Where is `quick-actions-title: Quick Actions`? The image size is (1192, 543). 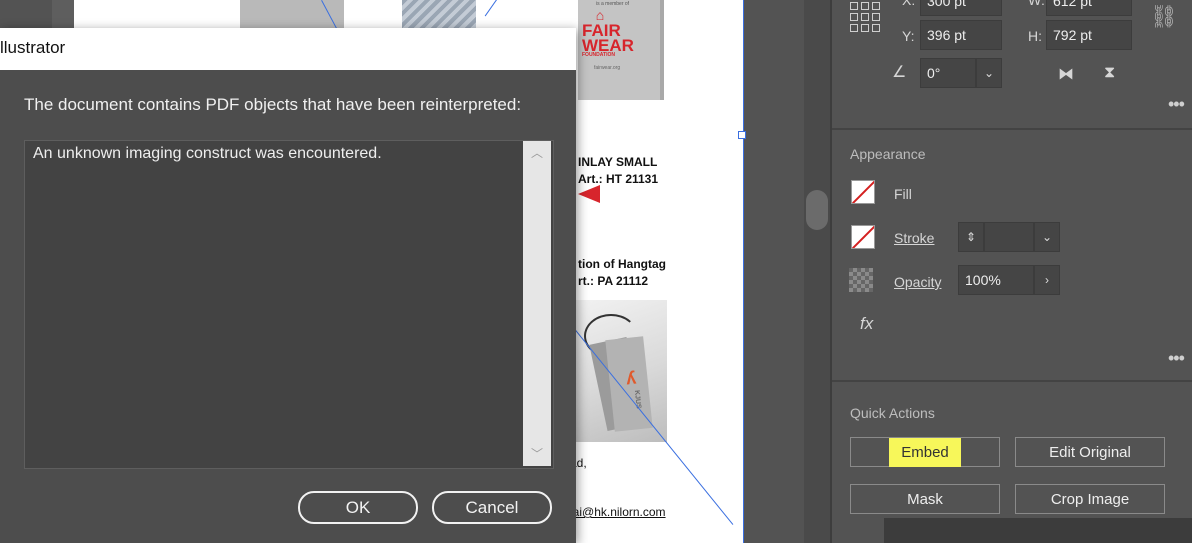
quick-actions-title: Quick Actions is located at coordinates (892, 413).